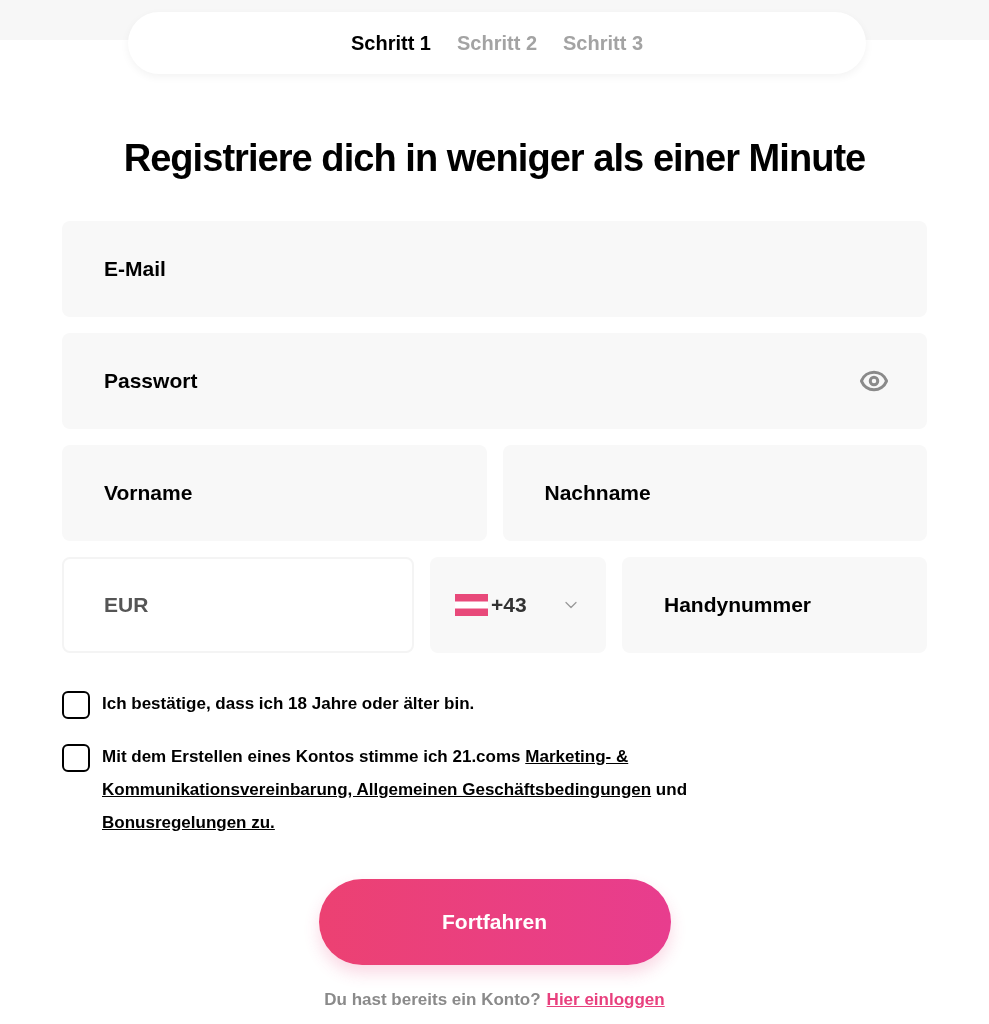 The height and width of the screenshot is (1024, 989). Describe the element at coordinates (714, 493) in the screenshot. I see `input-field: Nachname` at that location.